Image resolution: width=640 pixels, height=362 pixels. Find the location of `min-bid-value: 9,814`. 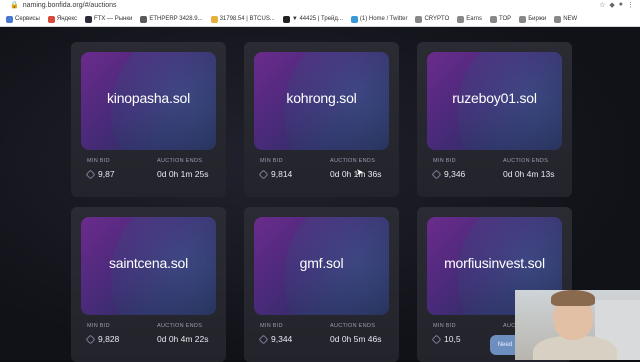

min-bid-value: 9,814 is located at coordinates (282, 174).